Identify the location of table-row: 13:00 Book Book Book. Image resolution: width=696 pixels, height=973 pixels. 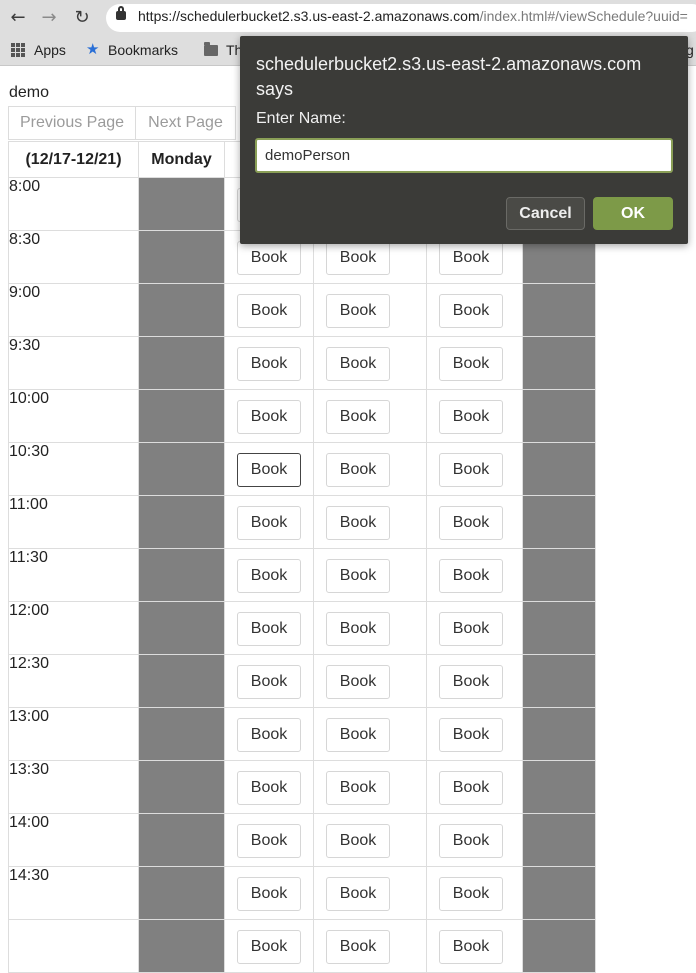
(302, 734).